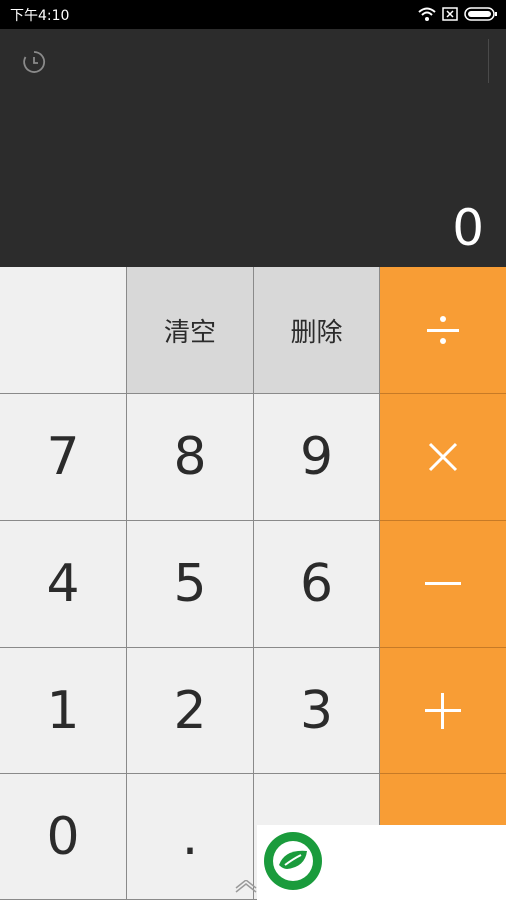 The width and height of the screenshot is (506, 900). I want to click on digit-0-button: 0, so click(63, 837).